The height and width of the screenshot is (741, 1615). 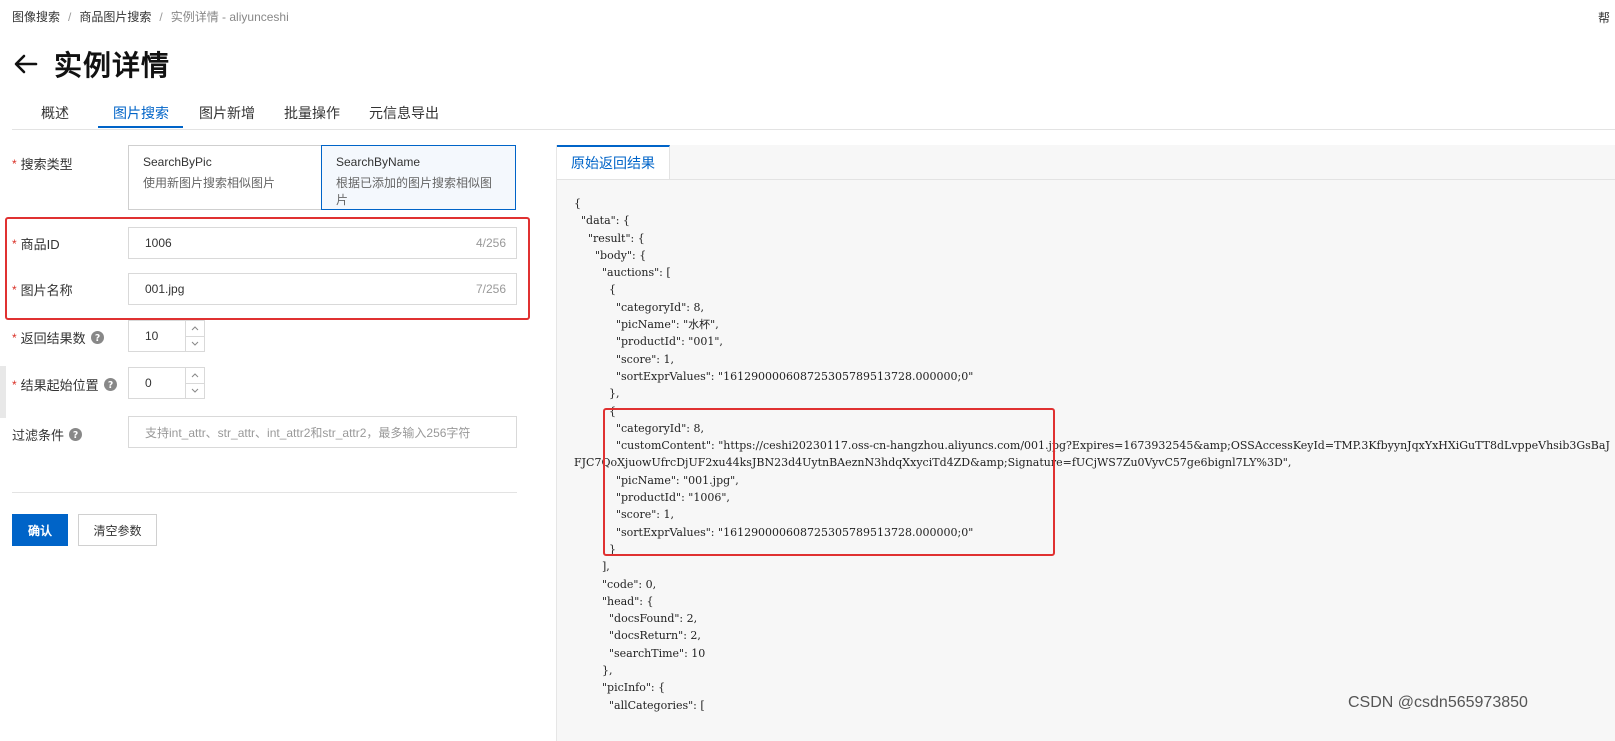 I want to click on breadcrumb: 图像搜索 / 商品图片搜索 / 实例详情 - aliyunceshi, so click(x=150, y=16).